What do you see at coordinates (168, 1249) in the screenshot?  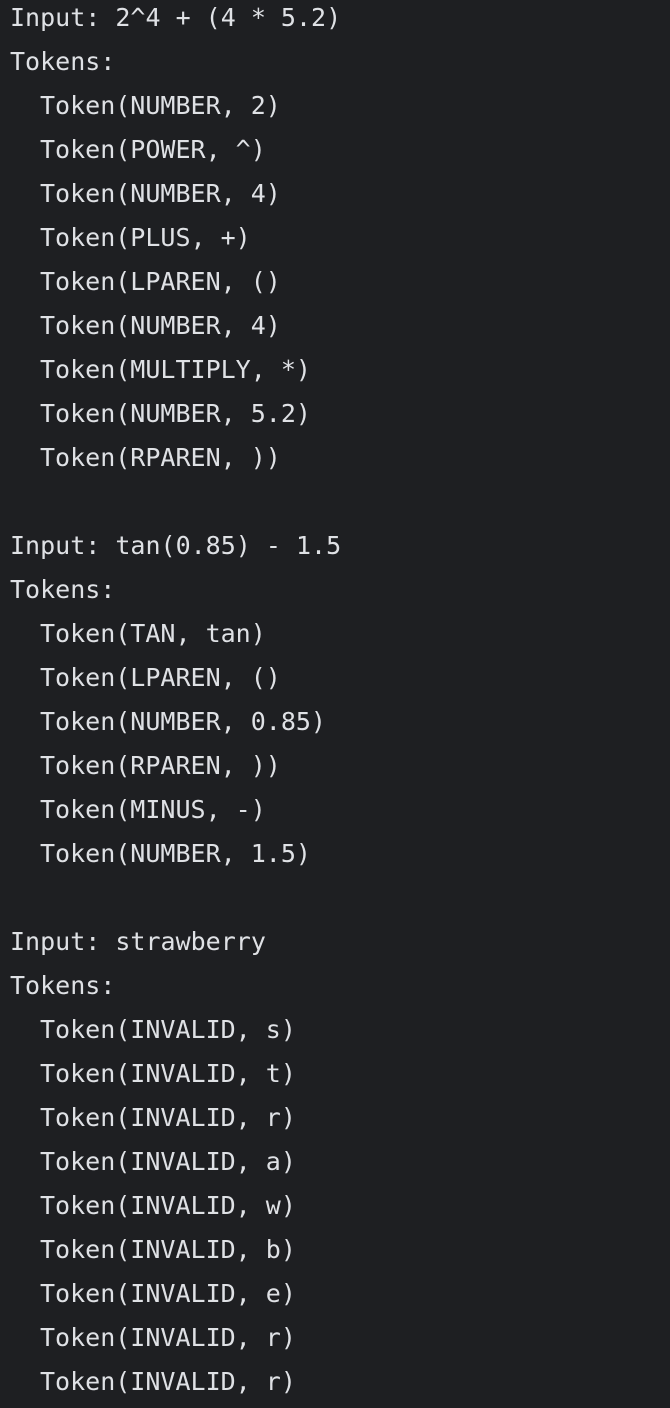 I see `token-line: Token(INVALID, b)` at bounding box center [168, 1249].